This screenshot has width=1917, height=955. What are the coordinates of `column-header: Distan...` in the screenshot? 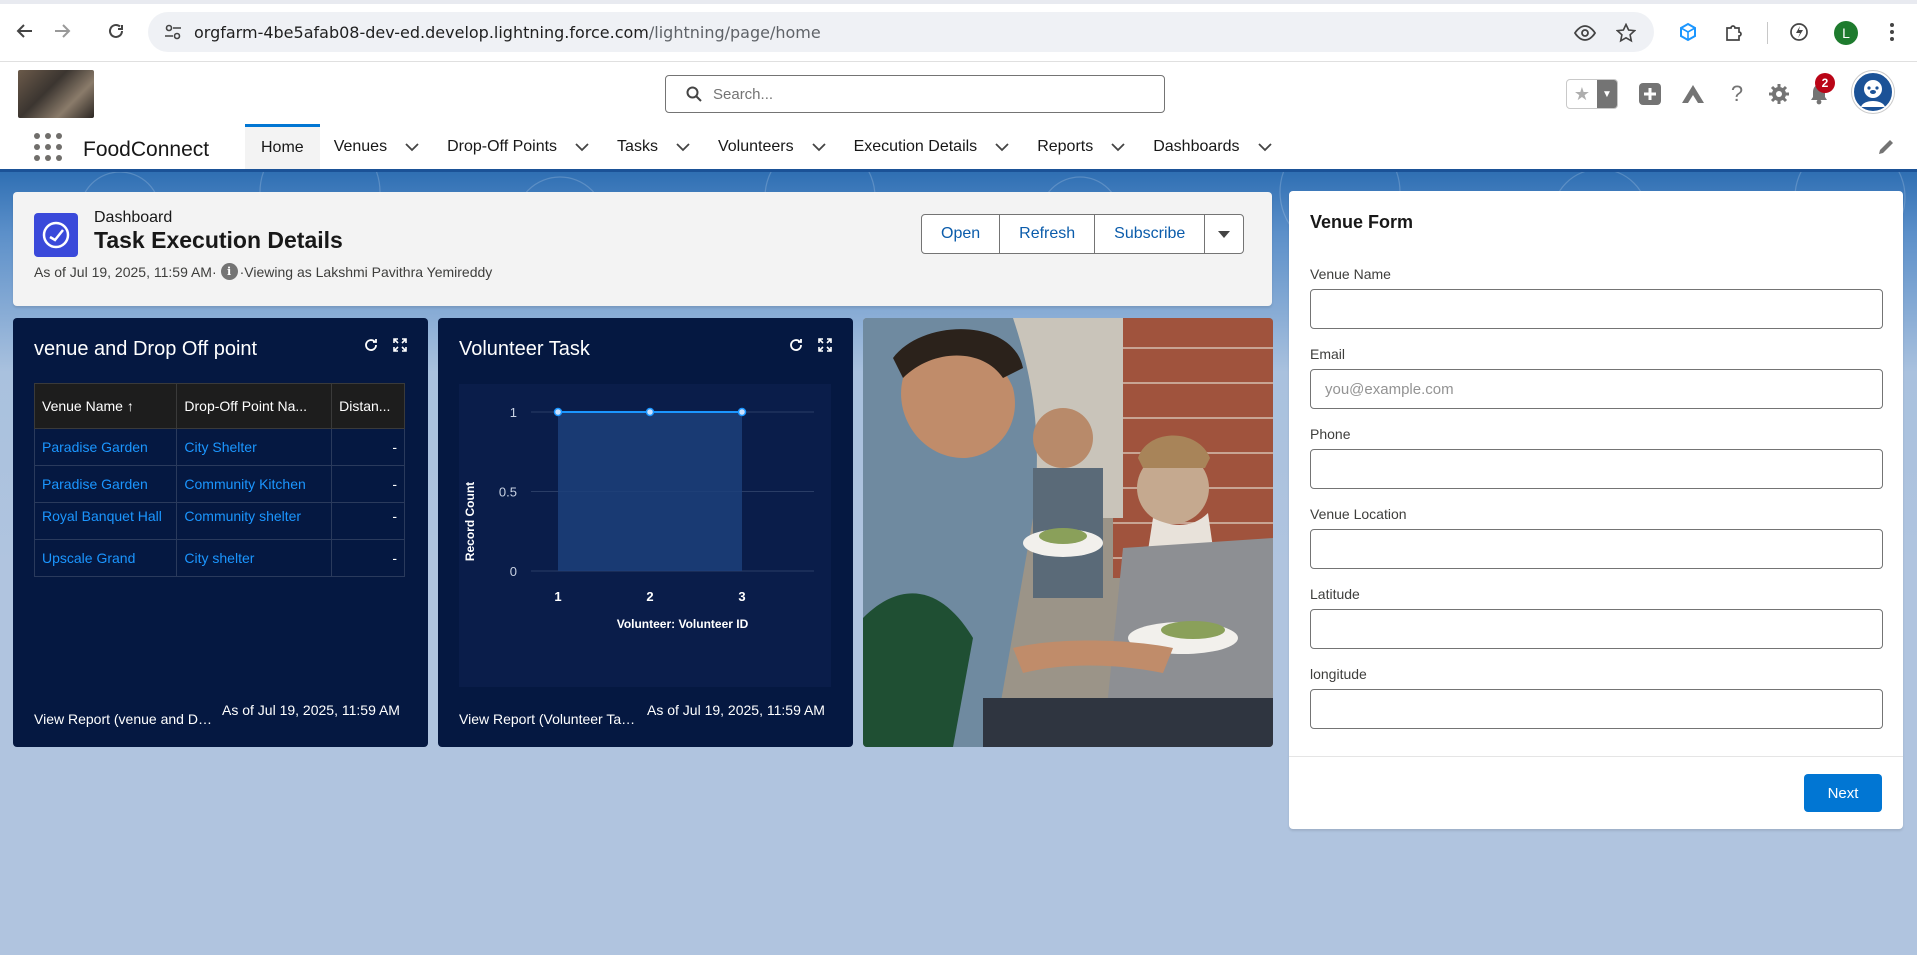 It's located at (368, 406).